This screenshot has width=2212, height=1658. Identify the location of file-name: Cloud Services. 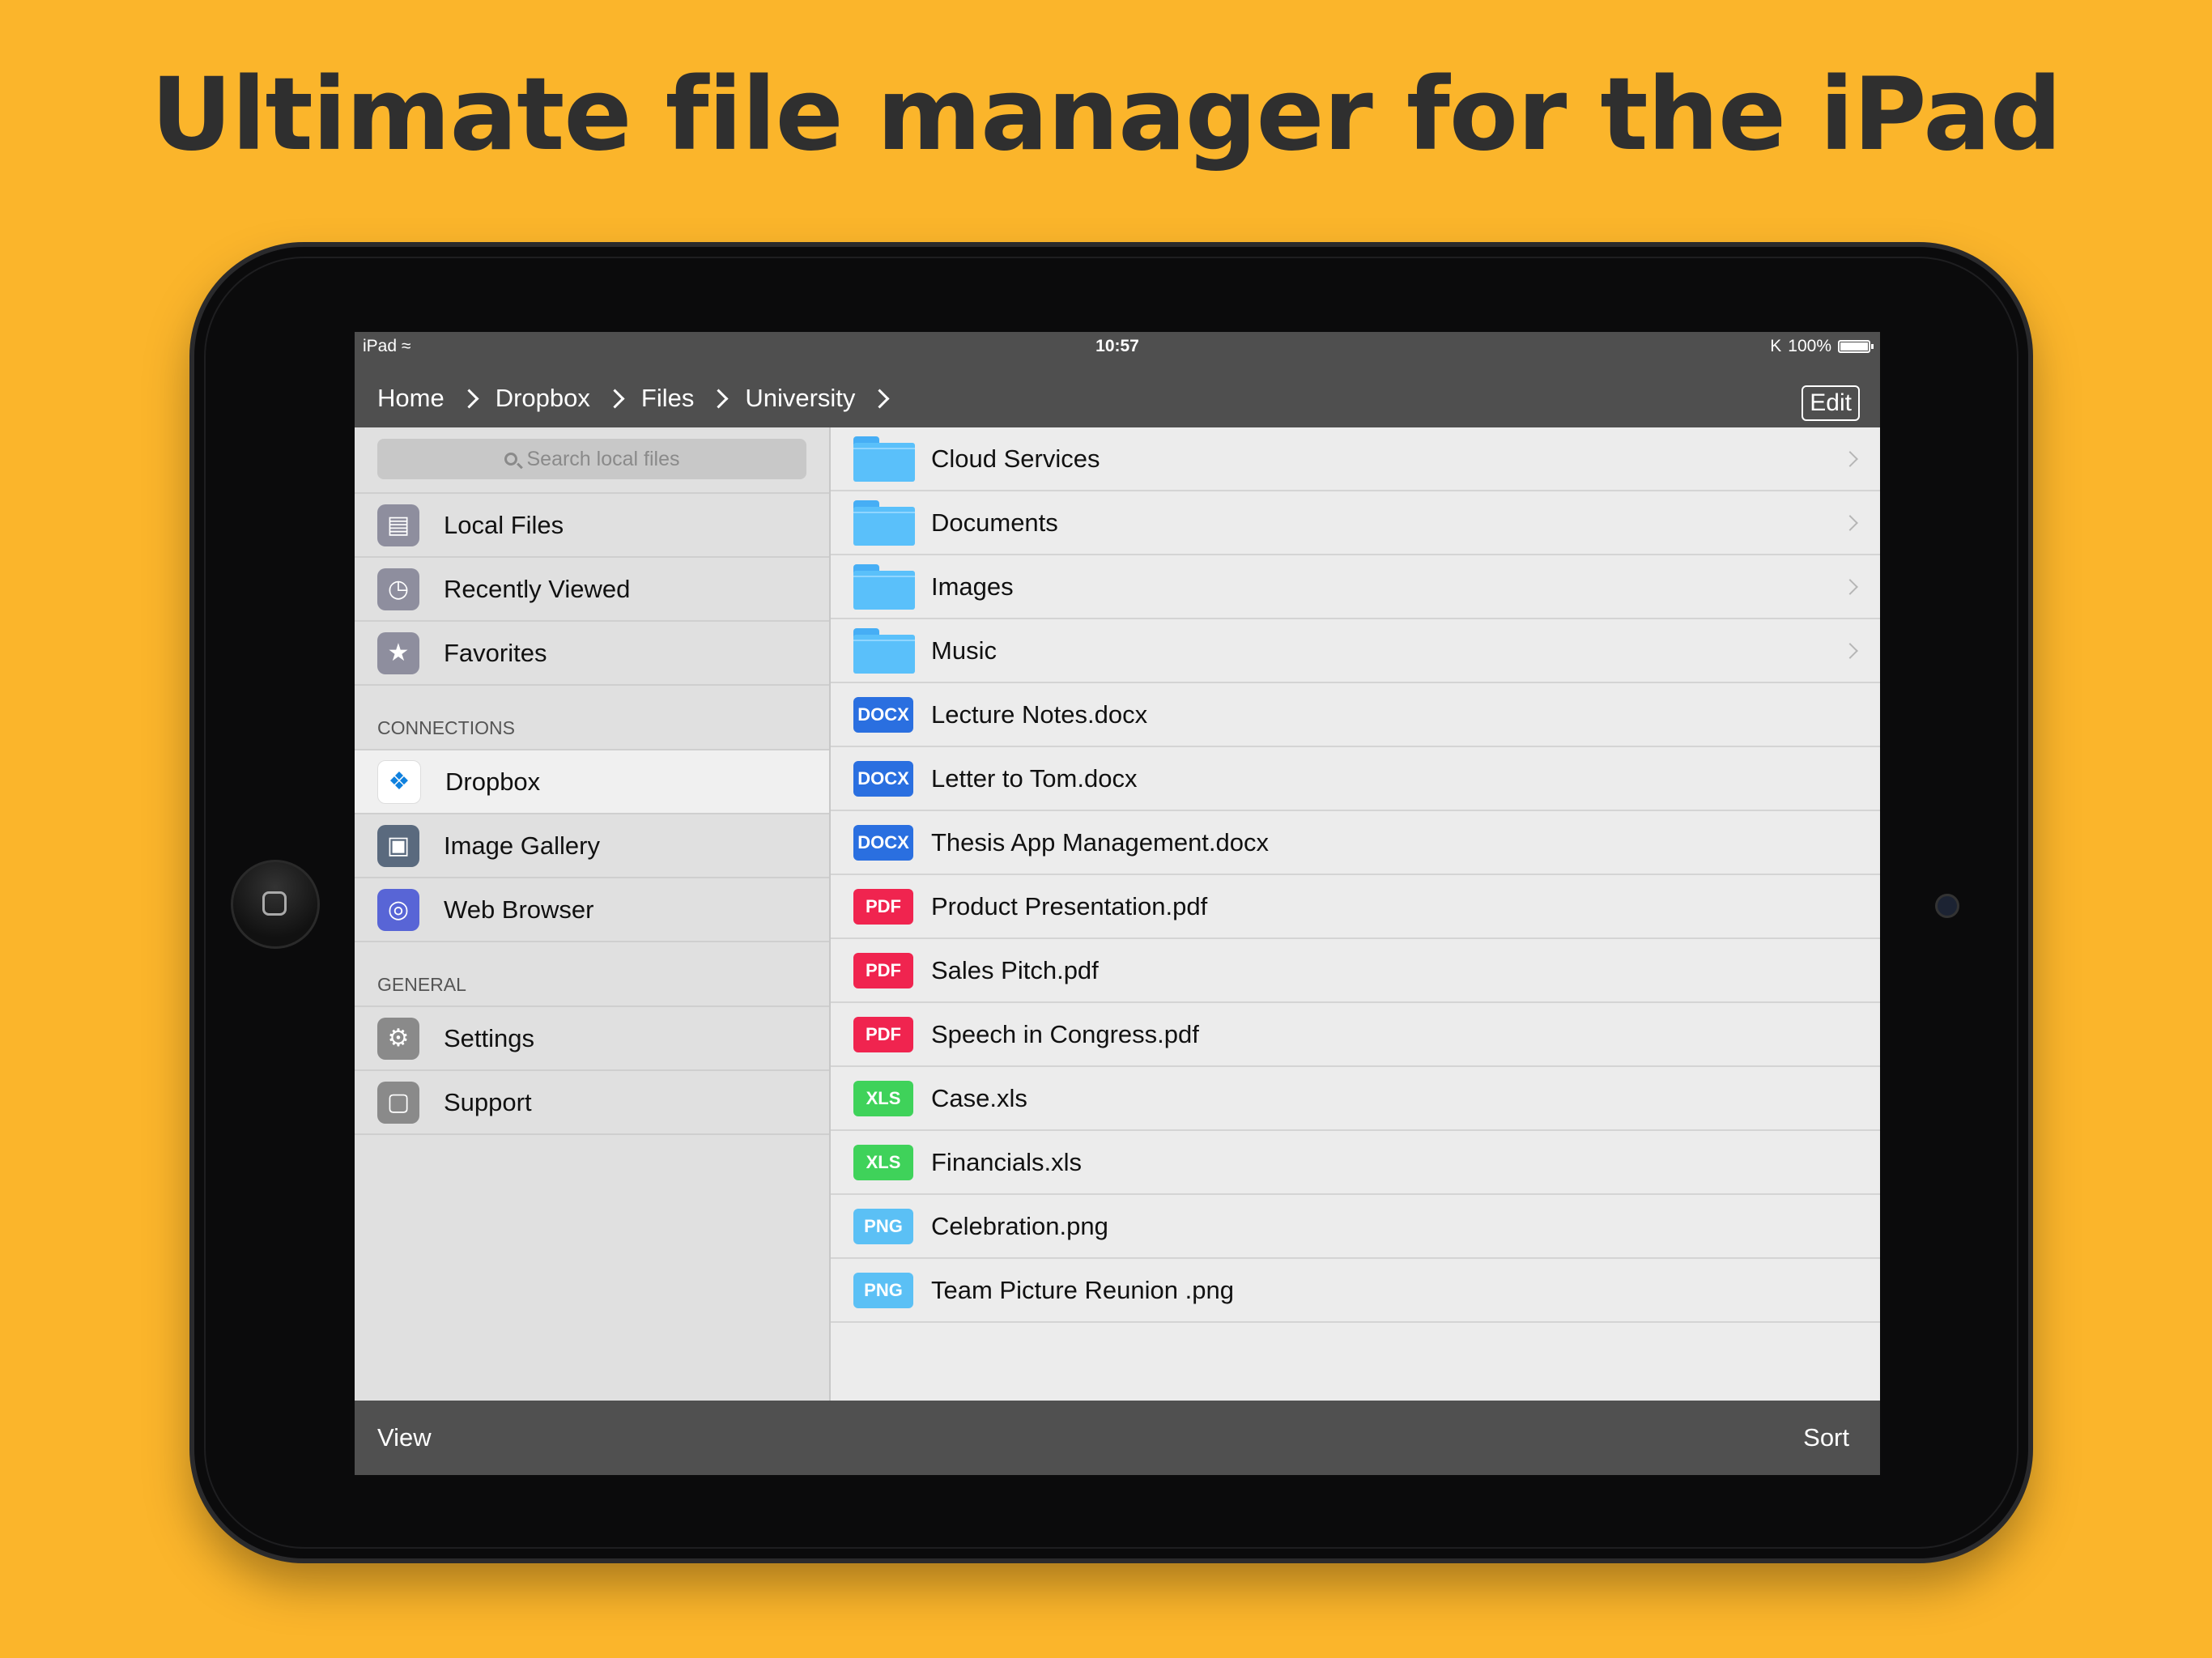
(1016, 458).